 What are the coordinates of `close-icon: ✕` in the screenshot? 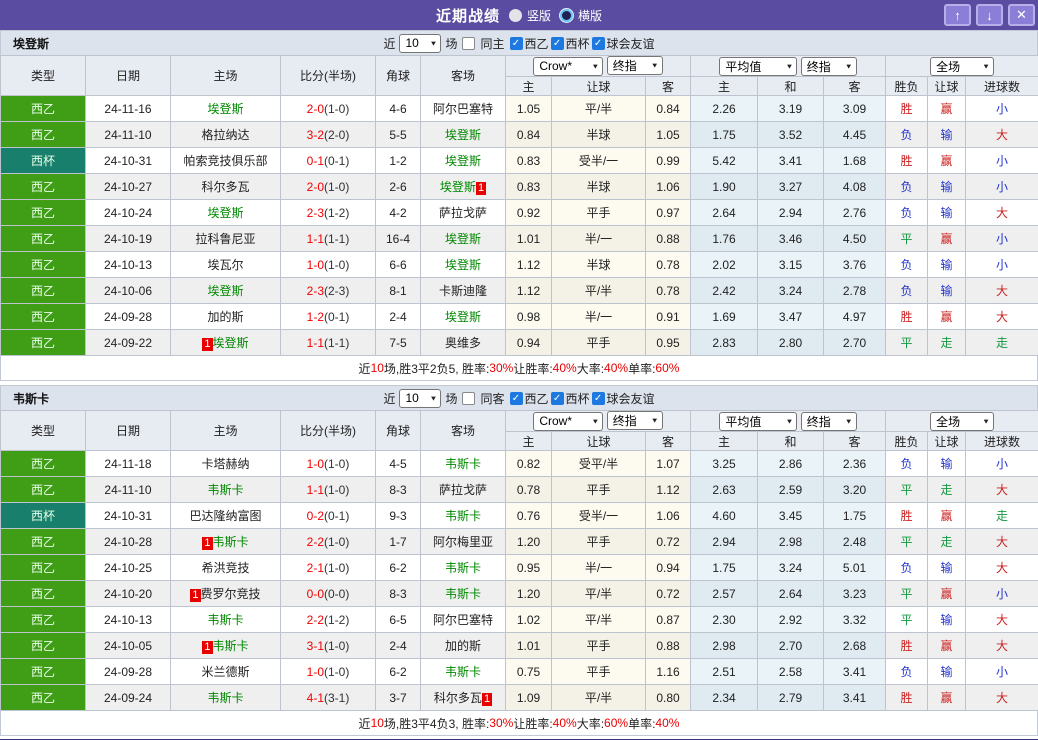 It's located at (1021, 14).